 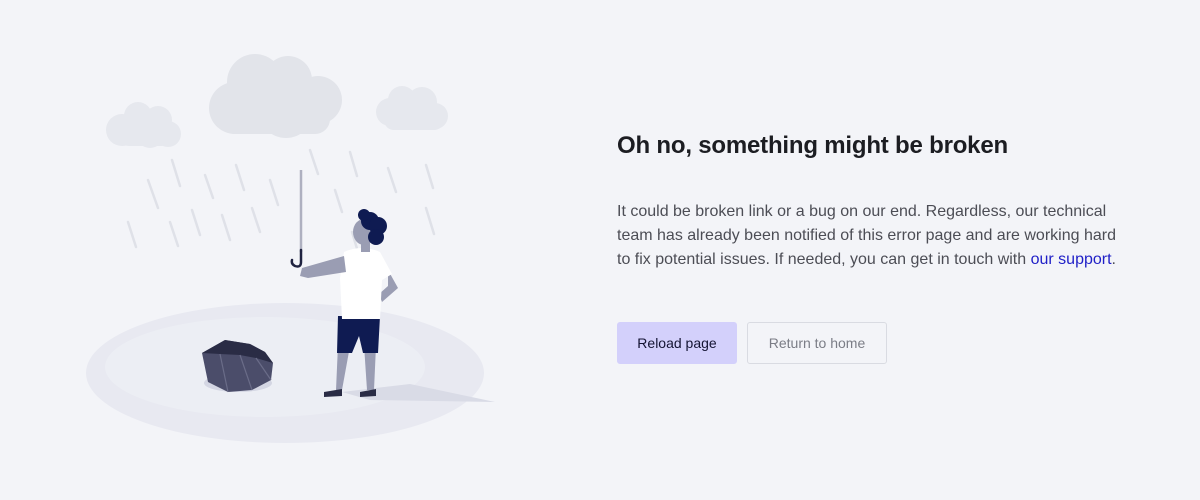 What do you see at coordinates (143, 125) in the screenshot?
I see `cloud-left-icon` at bounding box center [143, 125].